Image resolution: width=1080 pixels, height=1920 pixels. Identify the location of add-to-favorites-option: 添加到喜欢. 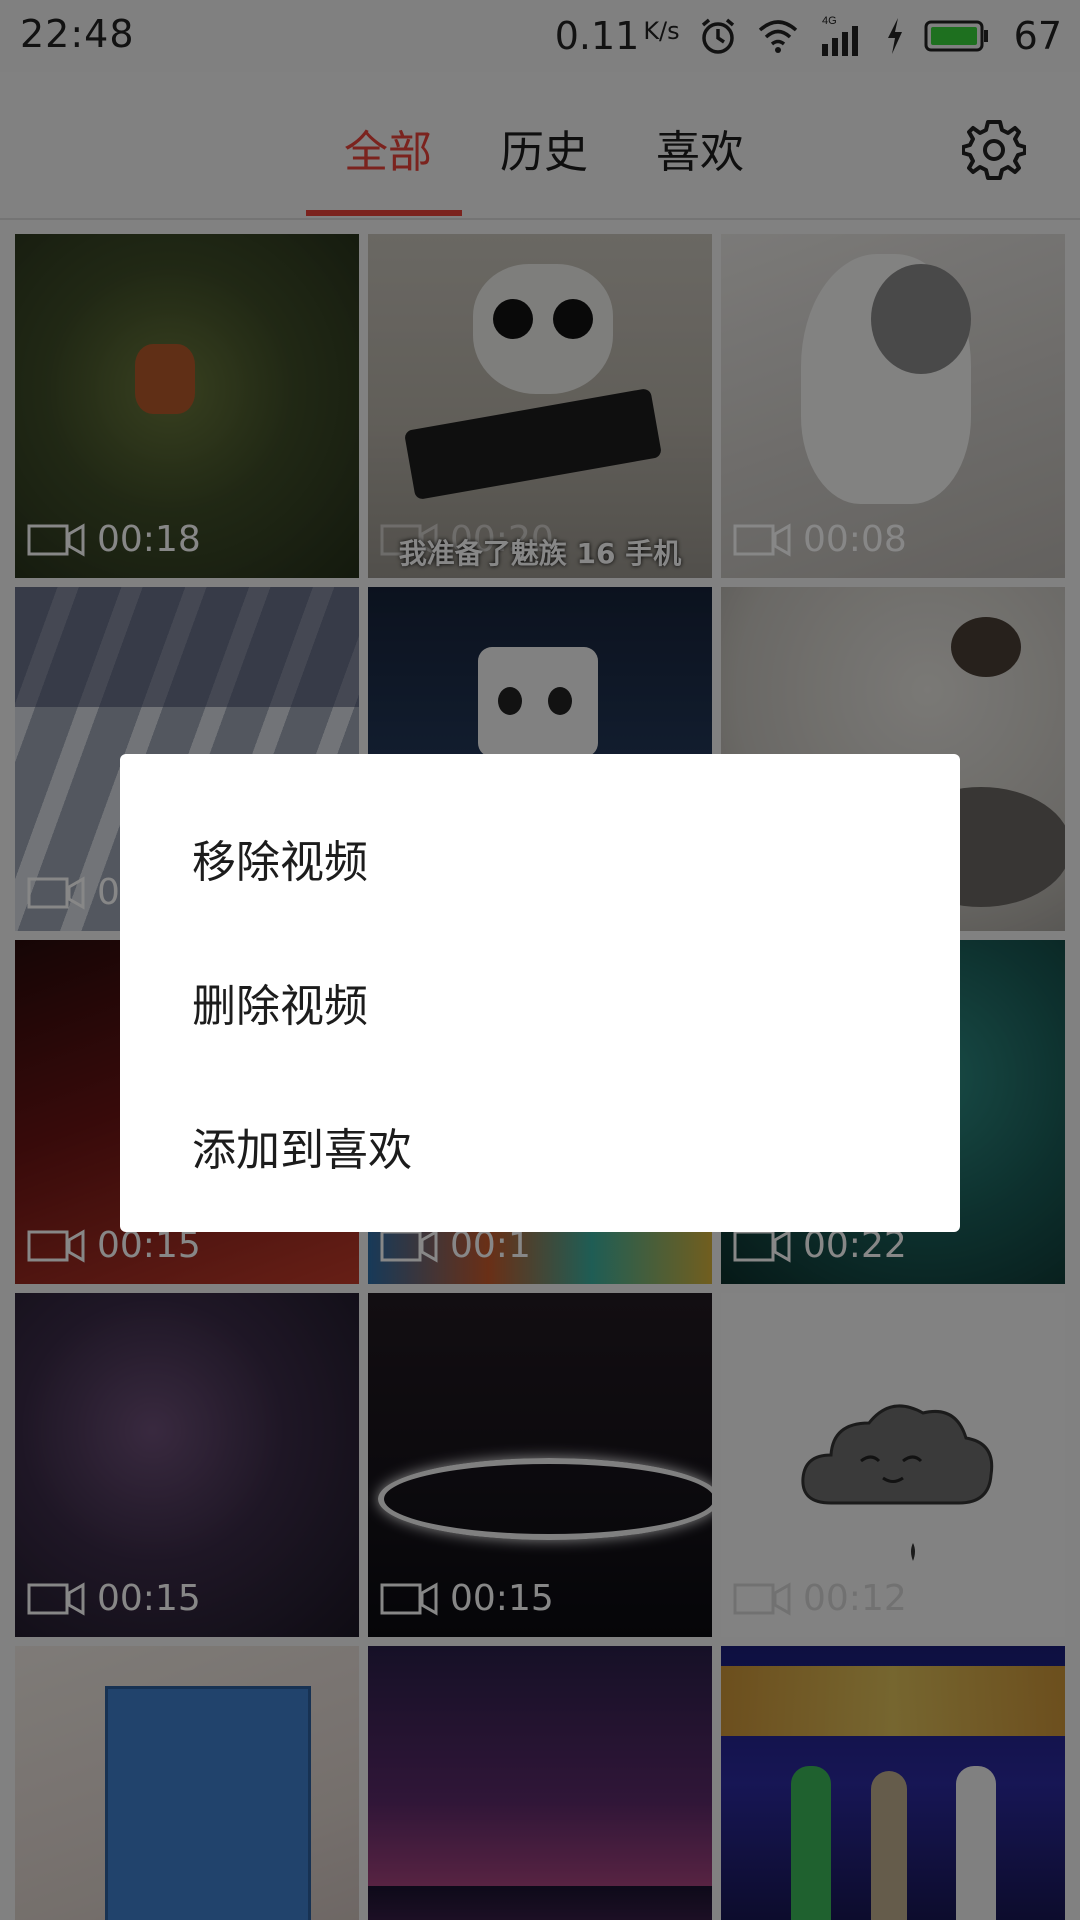
(302, 1146).